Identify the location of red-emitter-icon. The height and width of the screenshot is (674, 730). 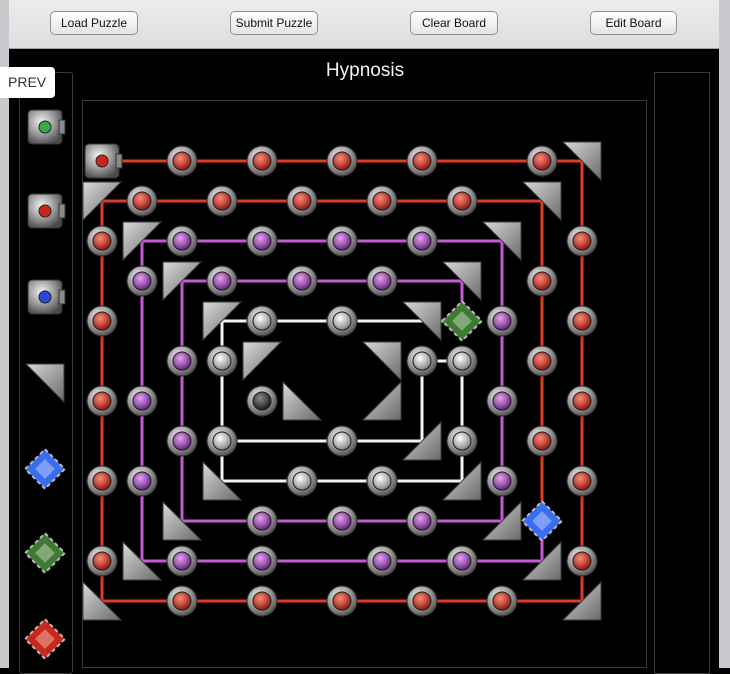
(46, 211).